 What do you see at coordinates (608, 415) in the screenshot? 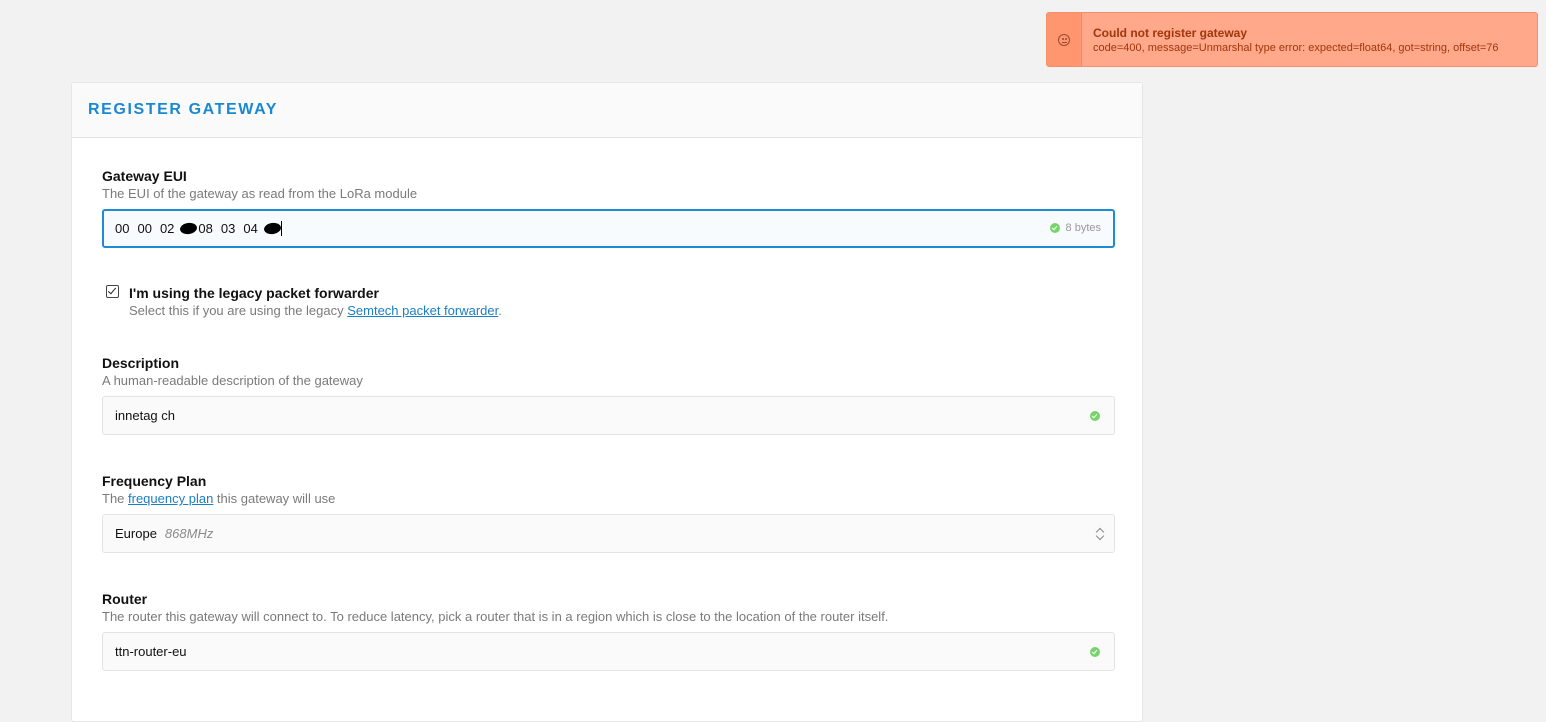
I see `description-input: innetag ch` at bounding box center [608, 415].